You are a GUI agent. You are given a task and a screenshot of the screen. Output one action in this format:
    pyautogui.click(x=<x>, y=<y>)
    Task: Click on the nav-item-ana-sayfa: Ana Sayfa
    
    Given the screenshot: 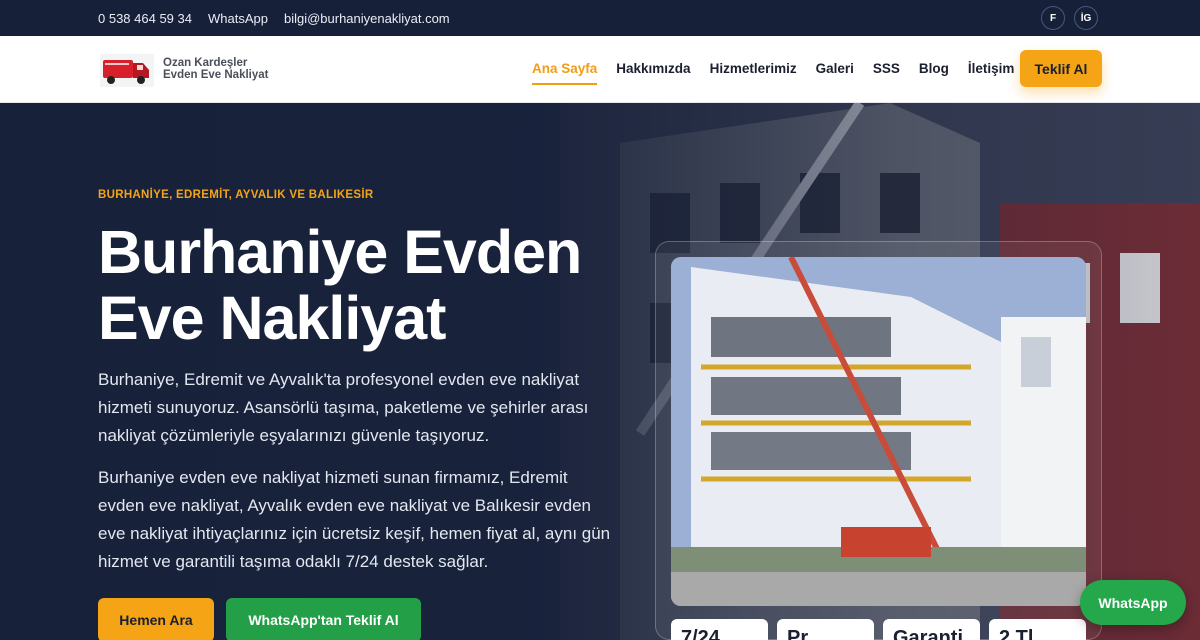 What is the action you would take?
    pyautogui.click(x=565, y=73)
    